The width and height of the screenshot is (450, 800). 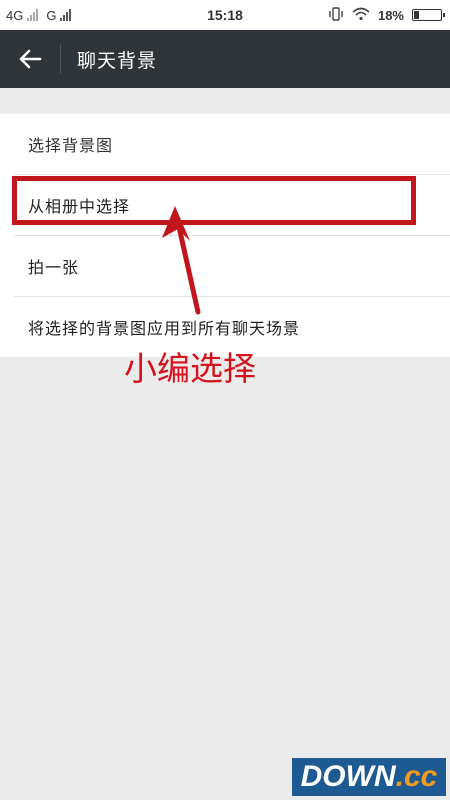 I want to click on battery-fill, so click(x=416, y=15).